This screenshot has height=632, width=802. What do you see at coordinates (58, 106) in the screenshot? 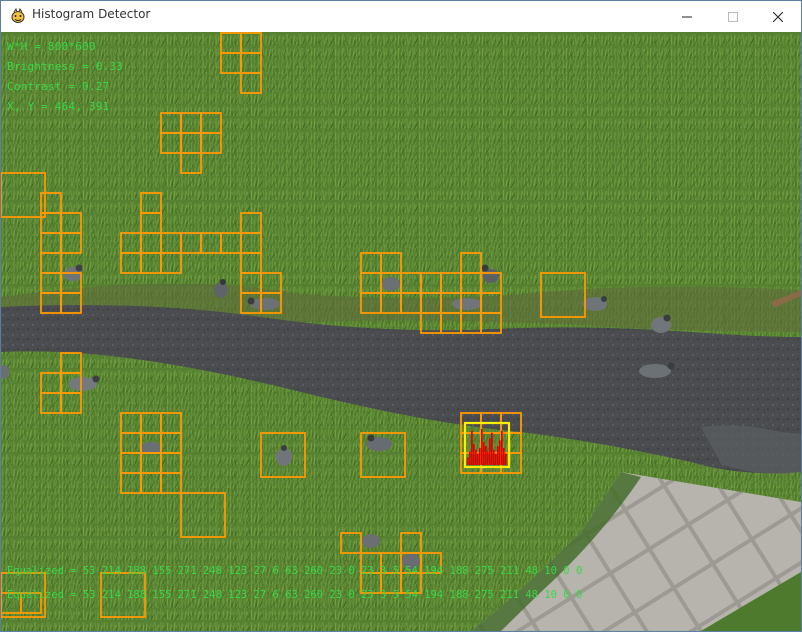
I see `cursor-readout: X, Y = 464, 391` at bounding box center [58, 106].